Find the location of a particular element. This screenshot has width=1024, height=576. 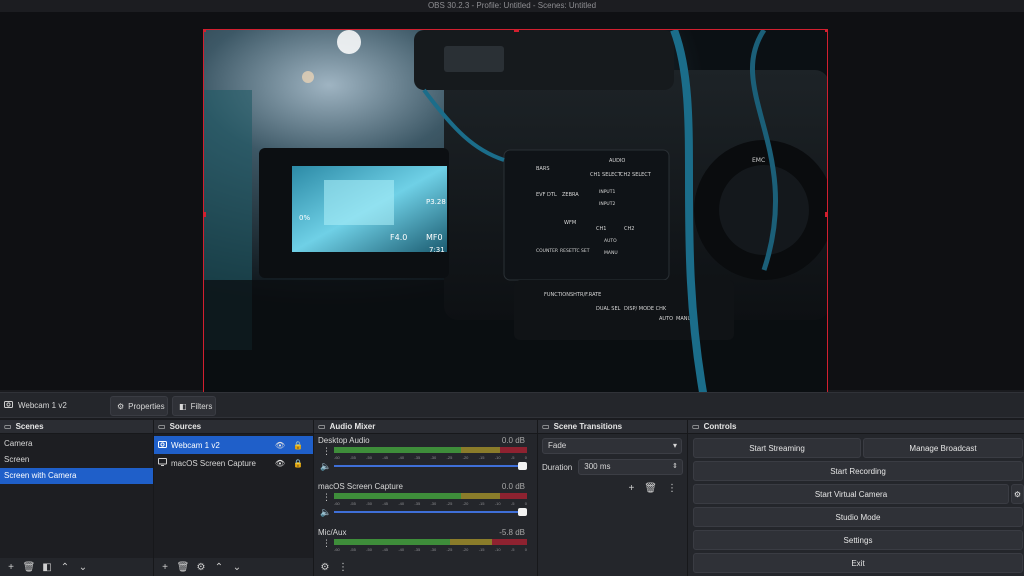

start-streaming-button: Start Streaming is located at coordinates (777, 448).